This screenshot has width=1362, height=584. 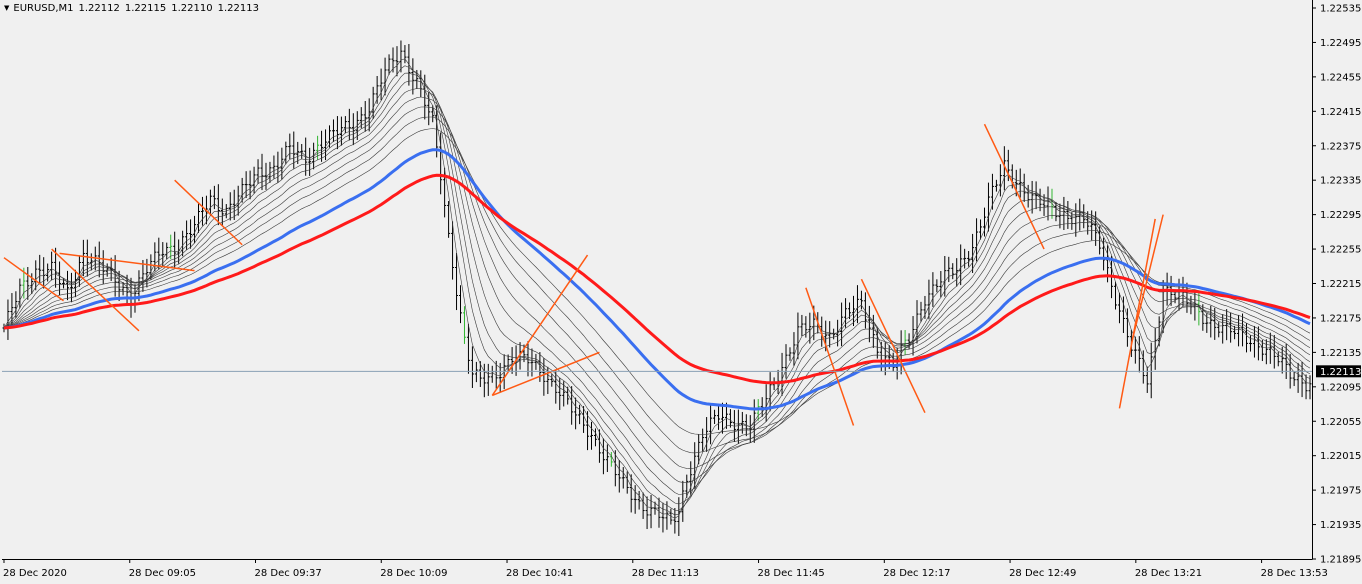 What do you see at coordinates (1340, 456) in the screenshot?
I see `y-tick-label: 1.22015` at bounding box center [1340, 456].